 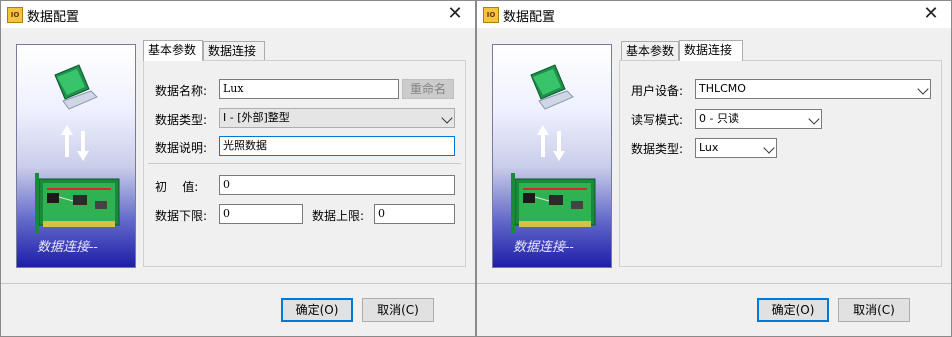 I want to click on rw-mode-select: 0 - 只读, so click(x=758, y=119).